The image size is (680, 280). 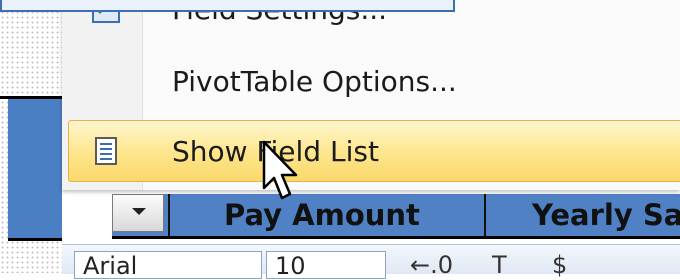 I want to click on font-name-box: Arial, so click(x=168, y=265).